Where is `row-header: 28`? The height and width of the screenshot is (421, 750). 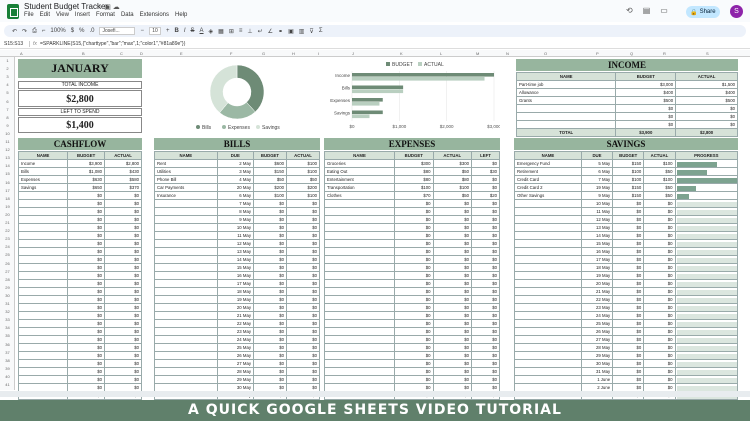
row-header: 28 is located at coordinates (7, 279).